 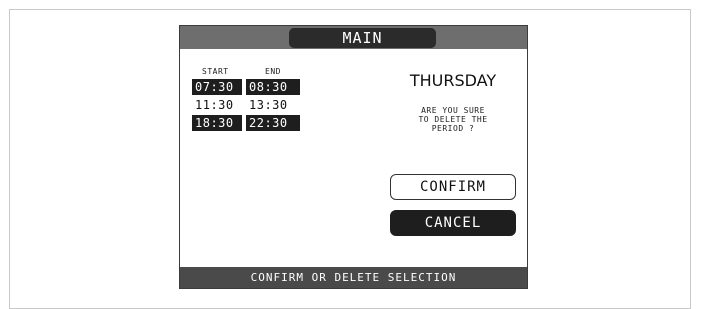 I want to click on period-end: 22:30, so click(x=273, y=123).